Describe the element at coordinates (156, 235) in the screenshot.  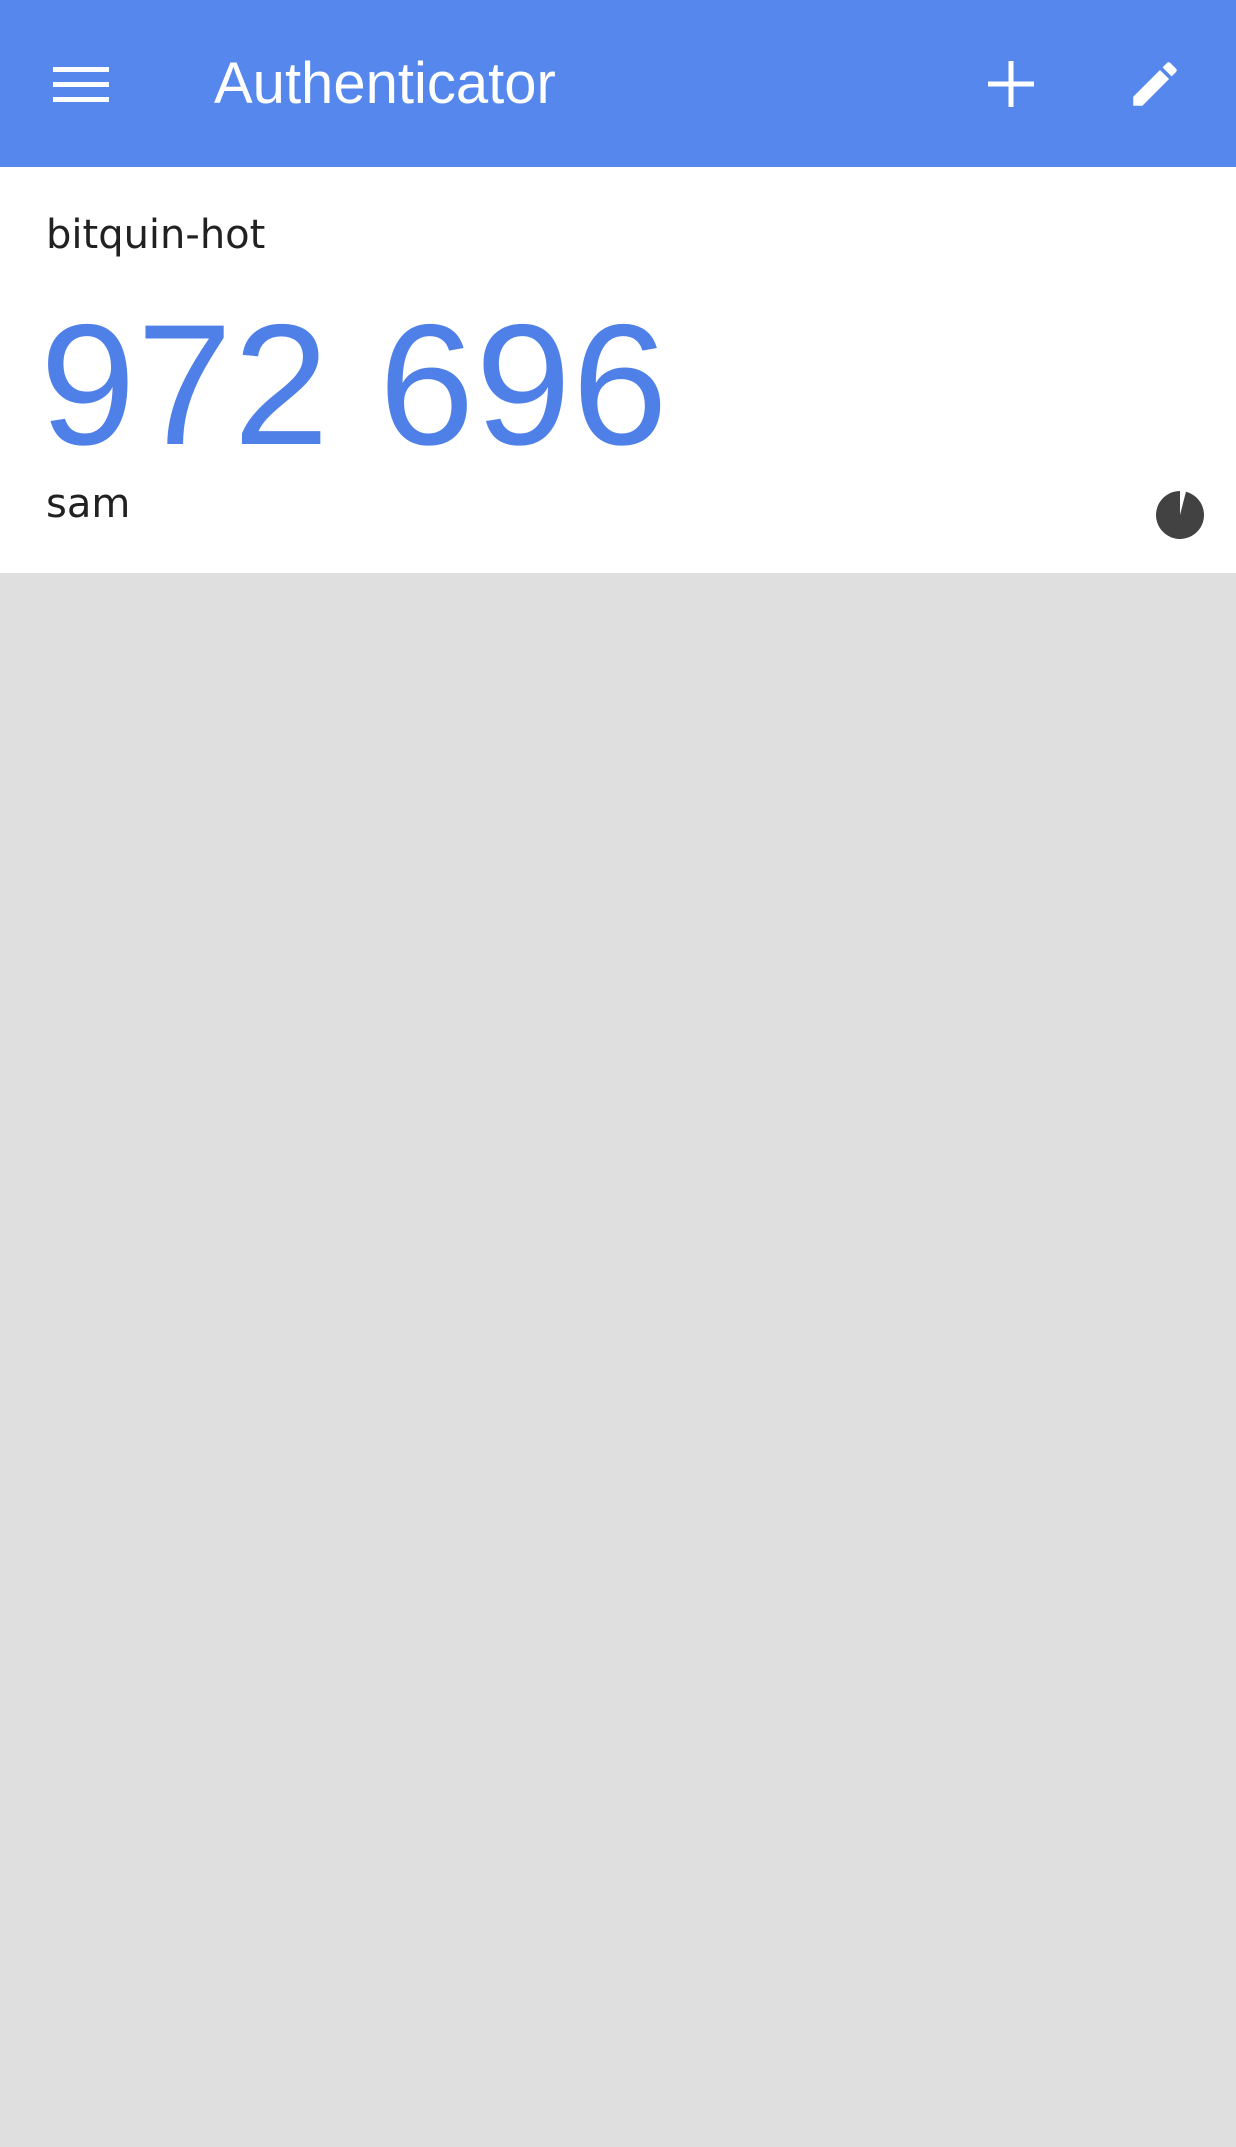
I see `account-issuer: bitquin-hot` at that location.